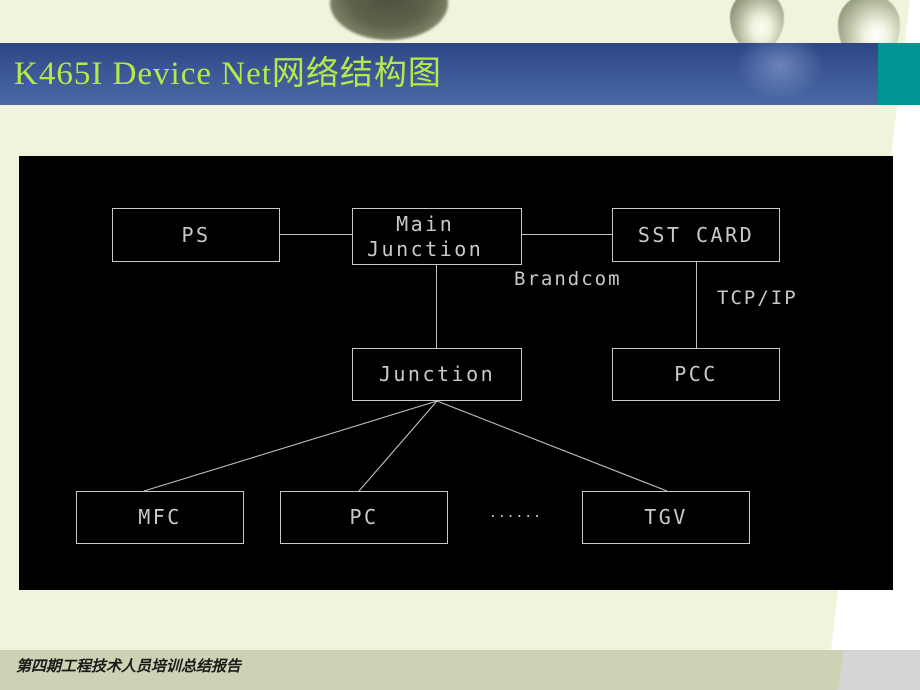  What do you see at coordinates (436, 306) in the screenshot?
I see `edge-main-junction-to-junction` at bounding box center [436, 306].